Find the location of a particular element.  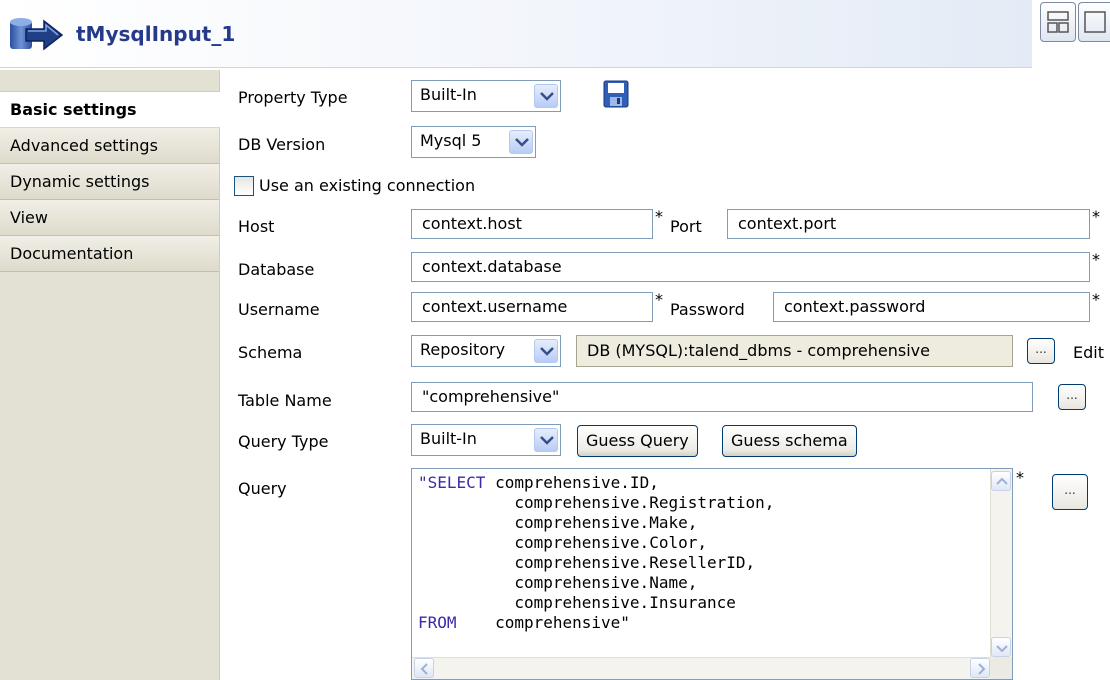

scroll-up-button is located at coordinates (1001, 481).